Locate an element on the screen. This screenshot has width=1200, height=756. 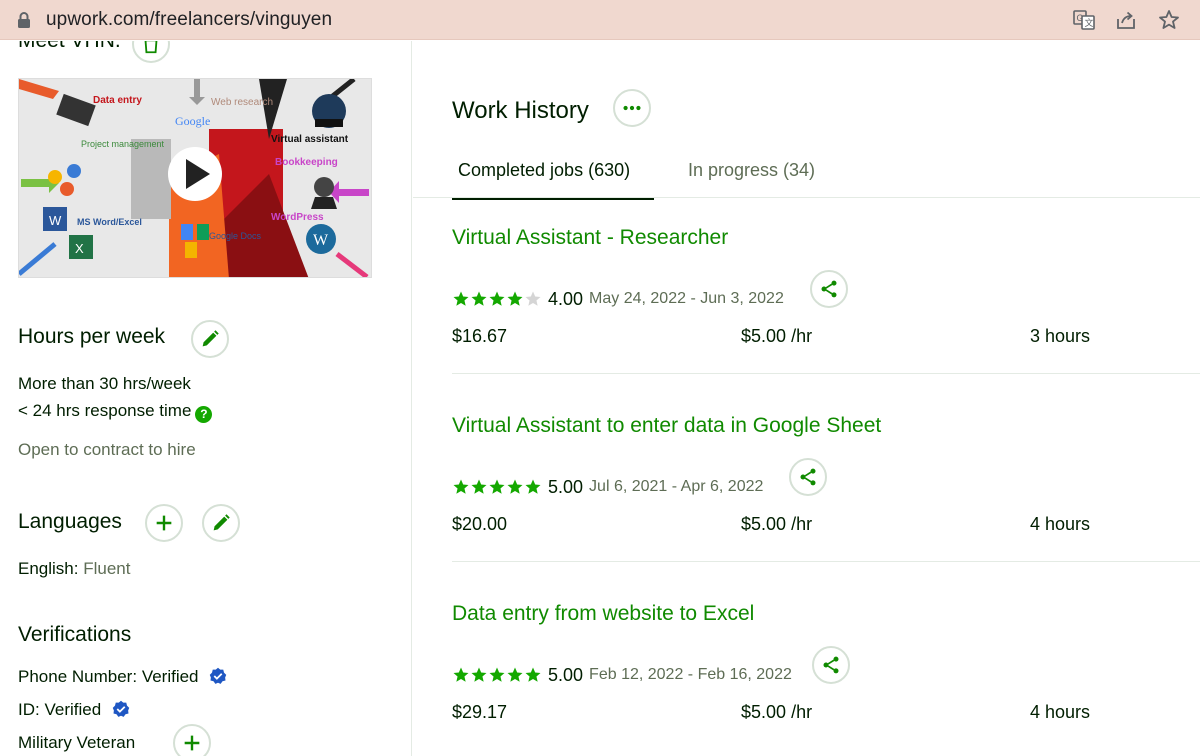
share-icon is located at coordinates (829, 289).